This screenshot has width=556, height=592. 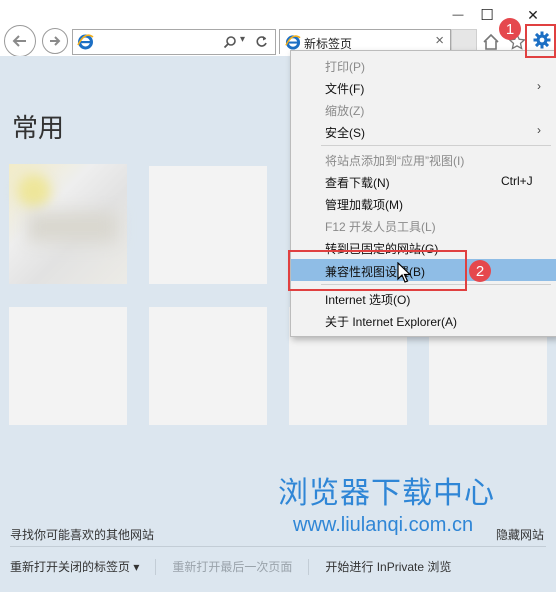 What do you see at coordinates (423, 87) in the screenshot?
I see `menu-item-file: 文件(F) ›` at bounding box center [423, 87].